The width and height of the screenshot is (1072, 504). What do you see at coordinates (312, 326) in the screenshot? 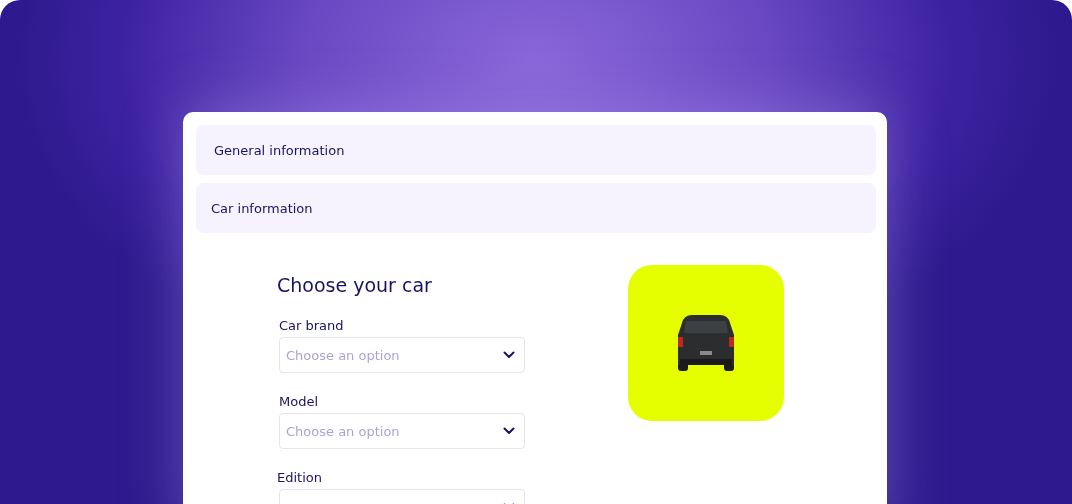
I see `field-label: Car brand` at bounding box center [312, 326].